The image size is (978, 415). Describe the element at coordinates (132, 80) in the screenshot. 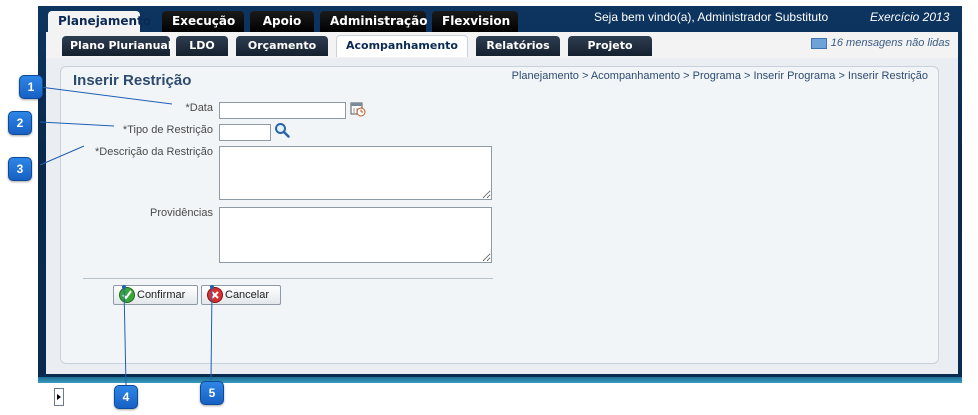

I see `page-title: Inserir Restrição` at that location.